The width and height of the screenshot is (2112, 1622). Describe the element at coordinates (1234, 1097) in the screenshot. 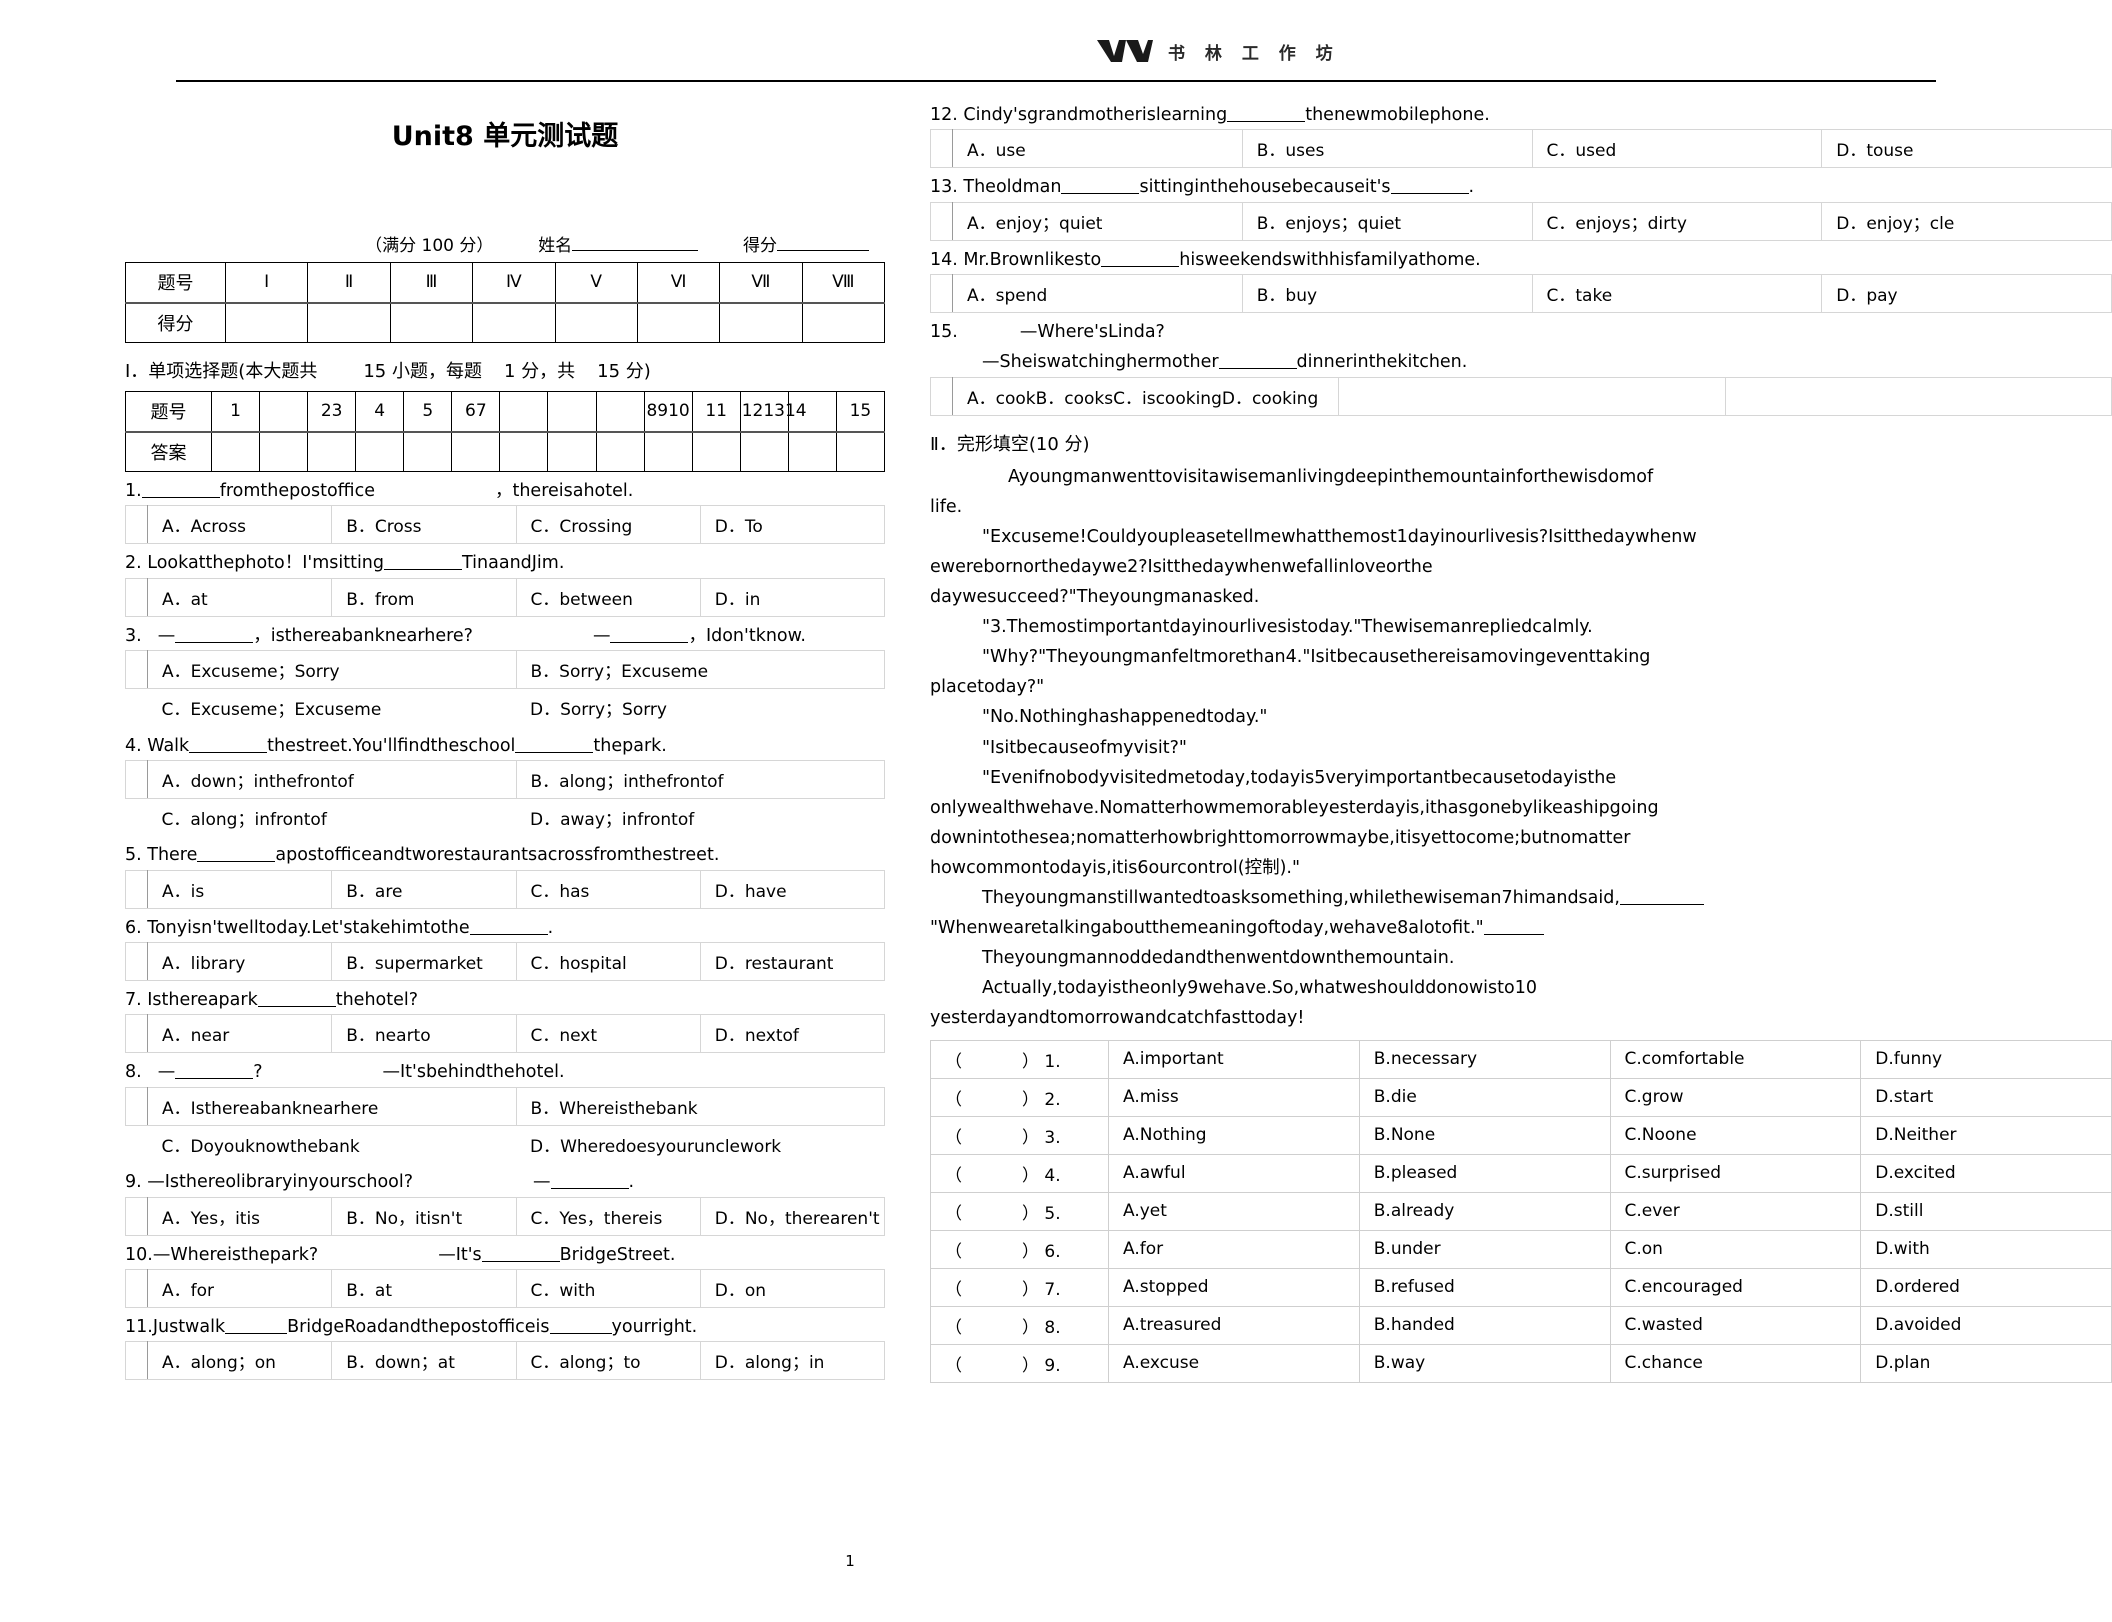

I see `cloze-row-2-a: A.miss` at that location.